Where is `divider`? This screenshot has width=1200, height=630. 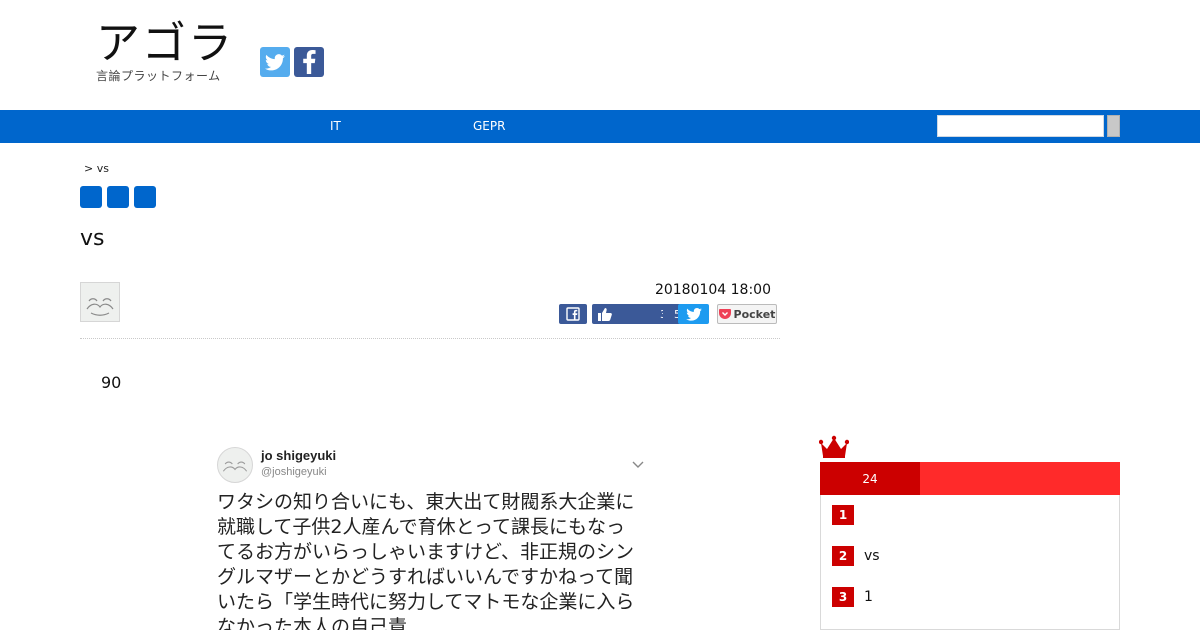
divider is located at coordinates (430, 338).